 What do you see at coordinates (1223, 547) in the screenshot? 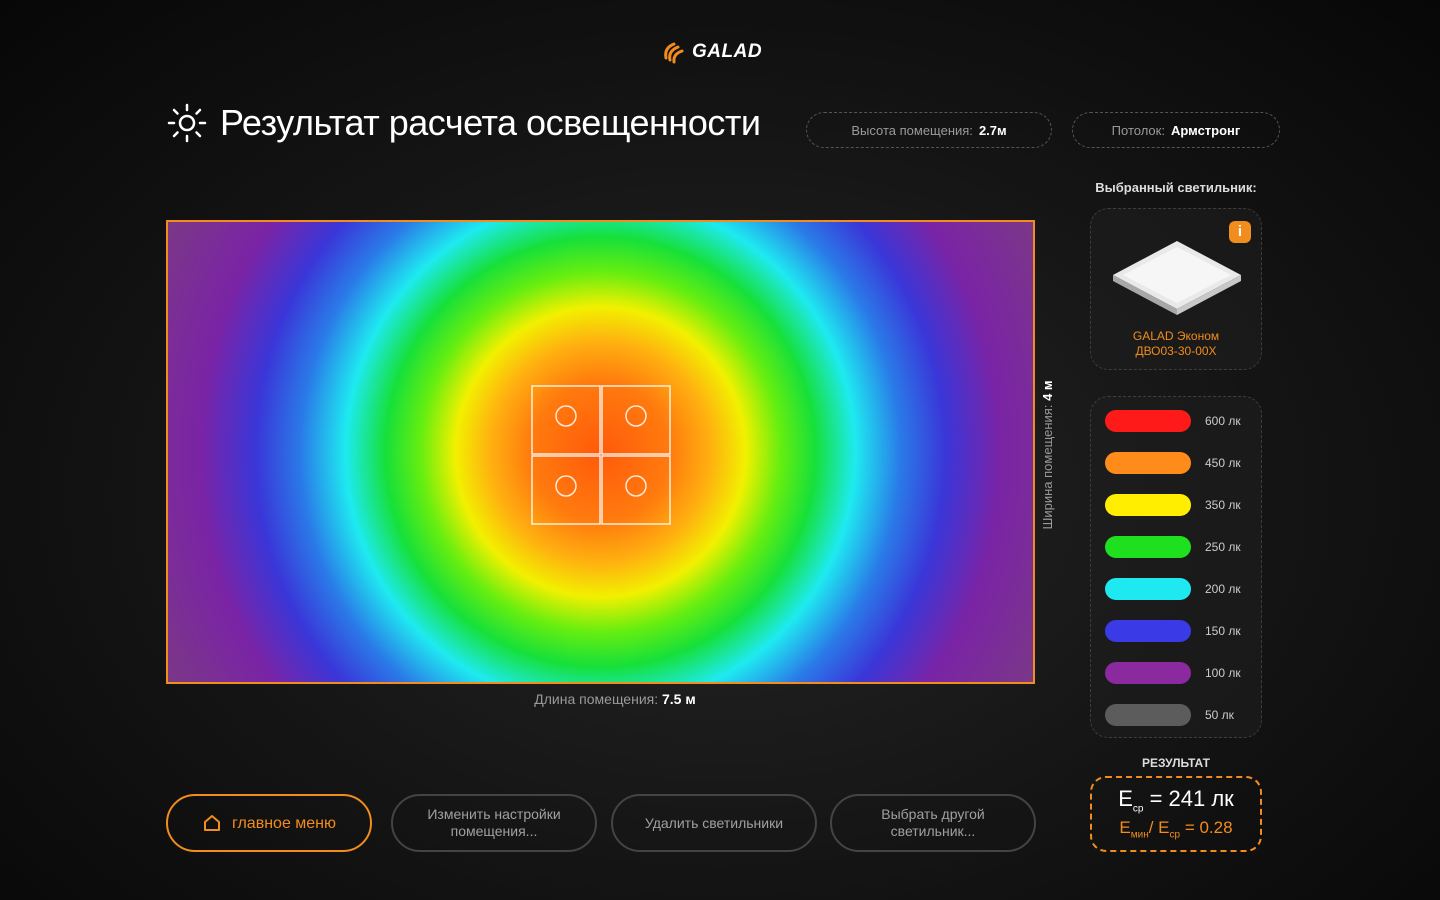
I see `legend-value: 250 лк` at bounding box center [1223, 547].